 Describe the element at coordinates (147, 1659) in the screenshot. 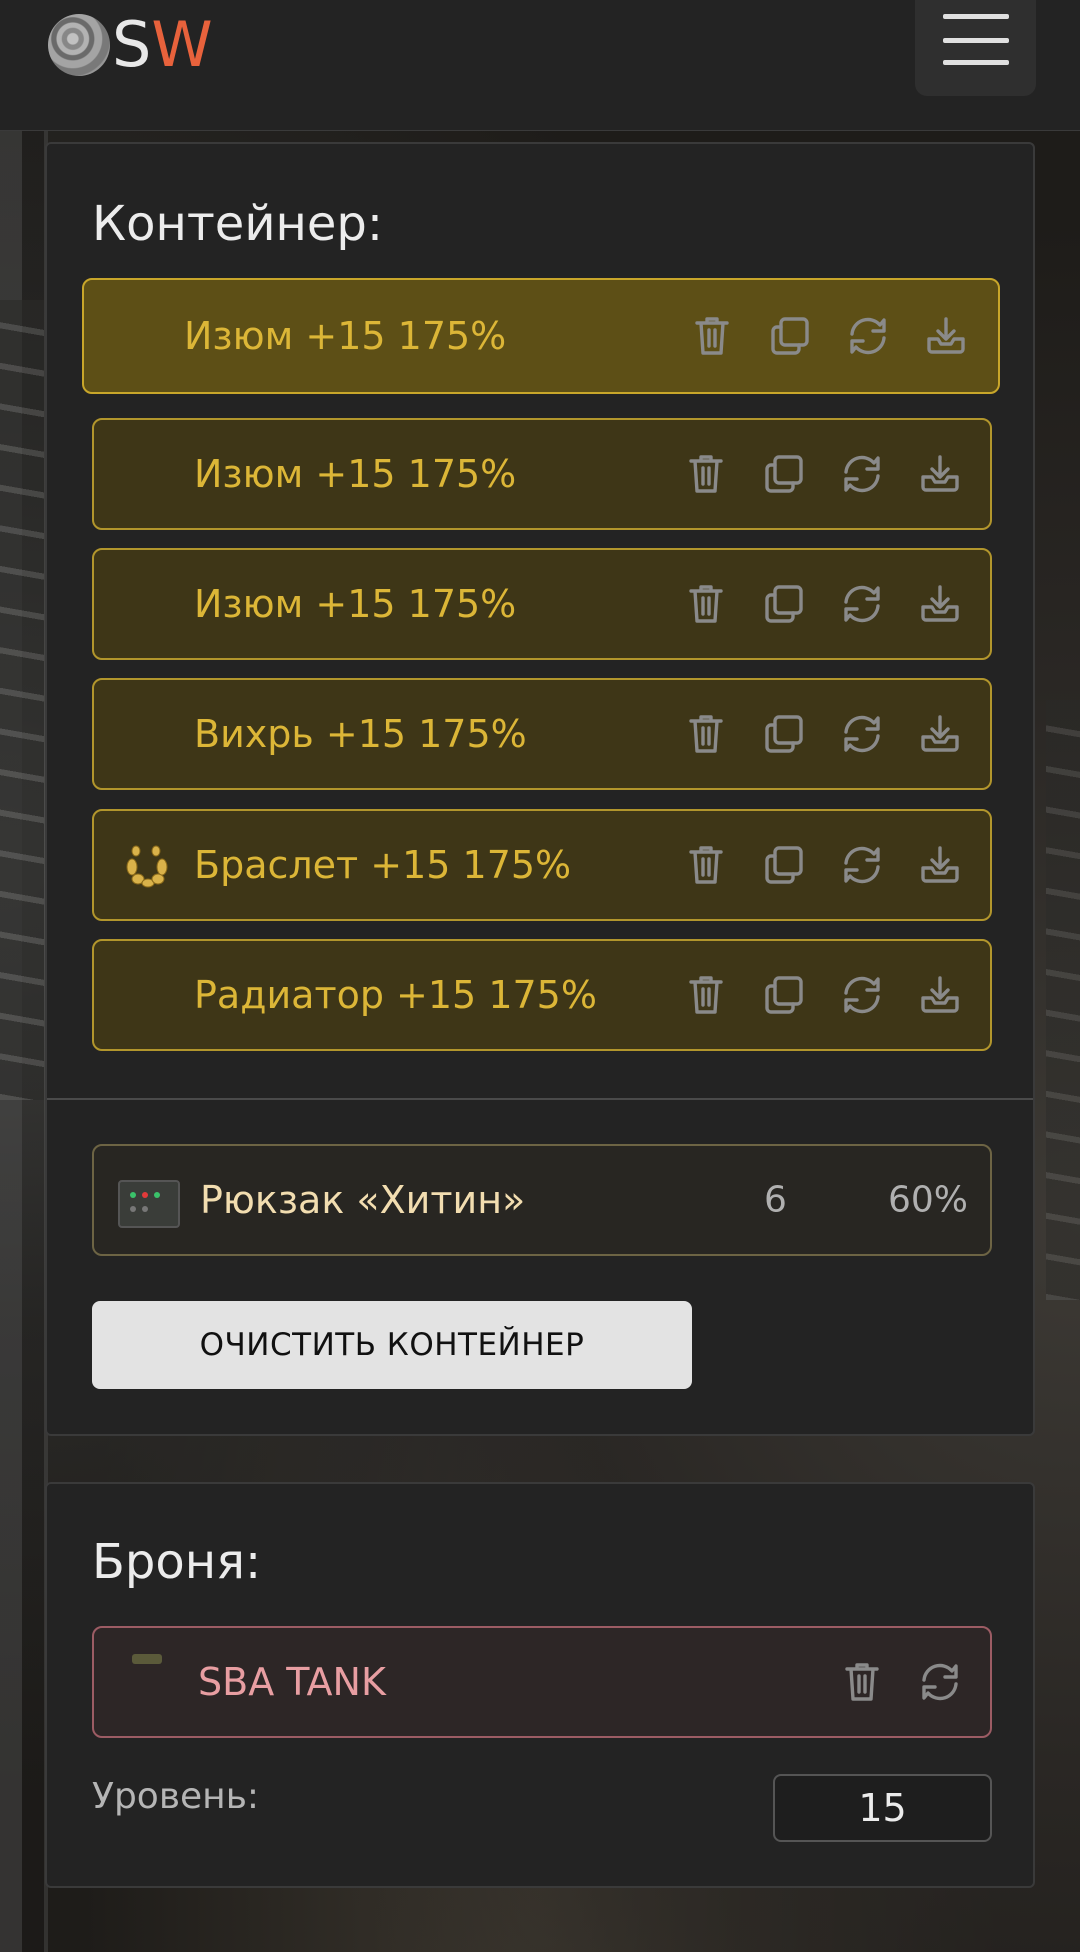

I see `armor-icon` at that location.